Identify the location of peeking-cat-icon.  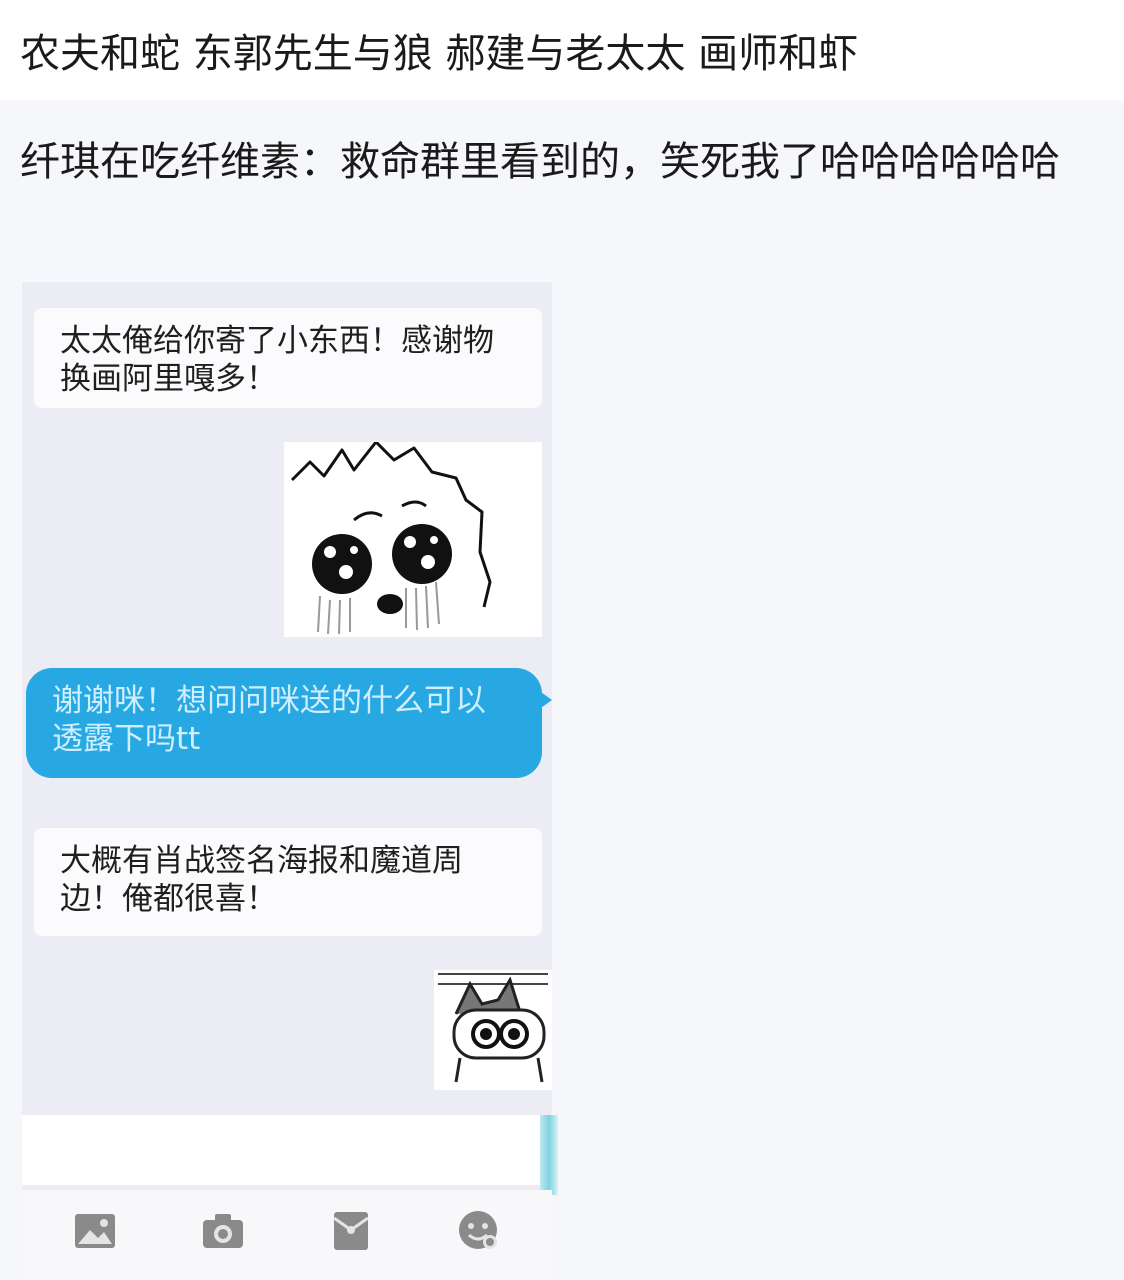
(493, 1028).